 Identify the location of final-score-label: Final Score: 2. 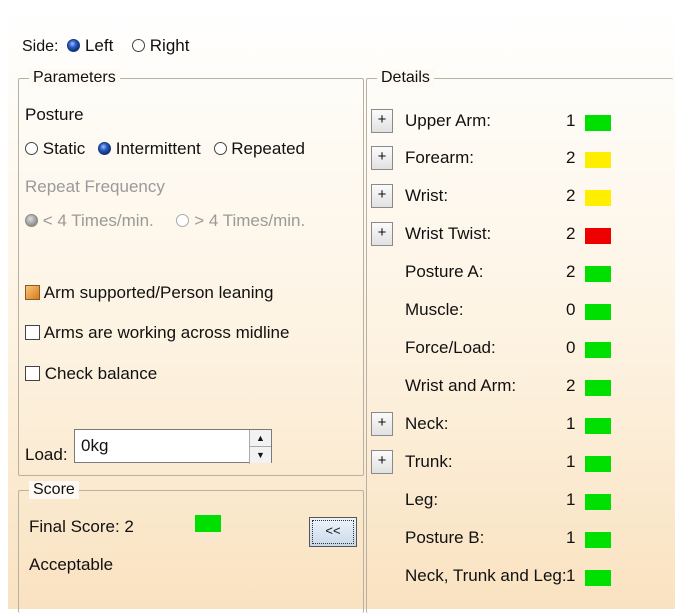
(81, 526).